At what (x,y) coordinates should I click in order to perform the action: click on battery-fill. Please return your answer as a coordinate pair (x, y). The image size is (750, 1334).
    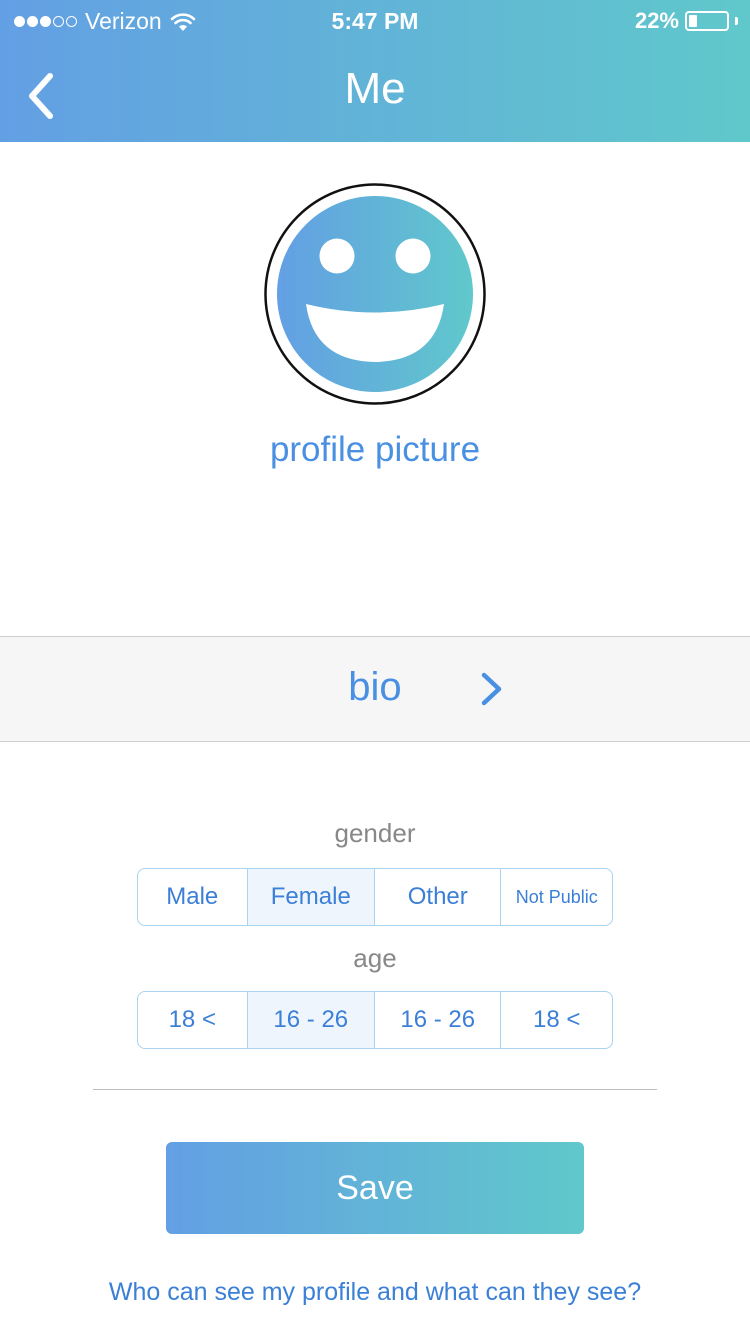
    Looking at the image, I should click on (693, 21).